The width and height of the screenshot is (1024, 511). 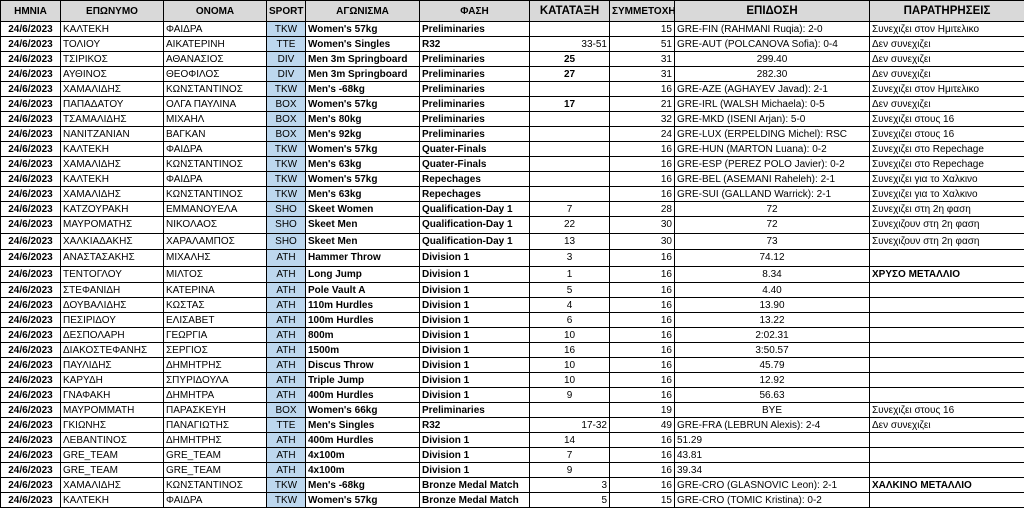 I want to click on cell-rank: 17-32, so click(x=569, y=425).